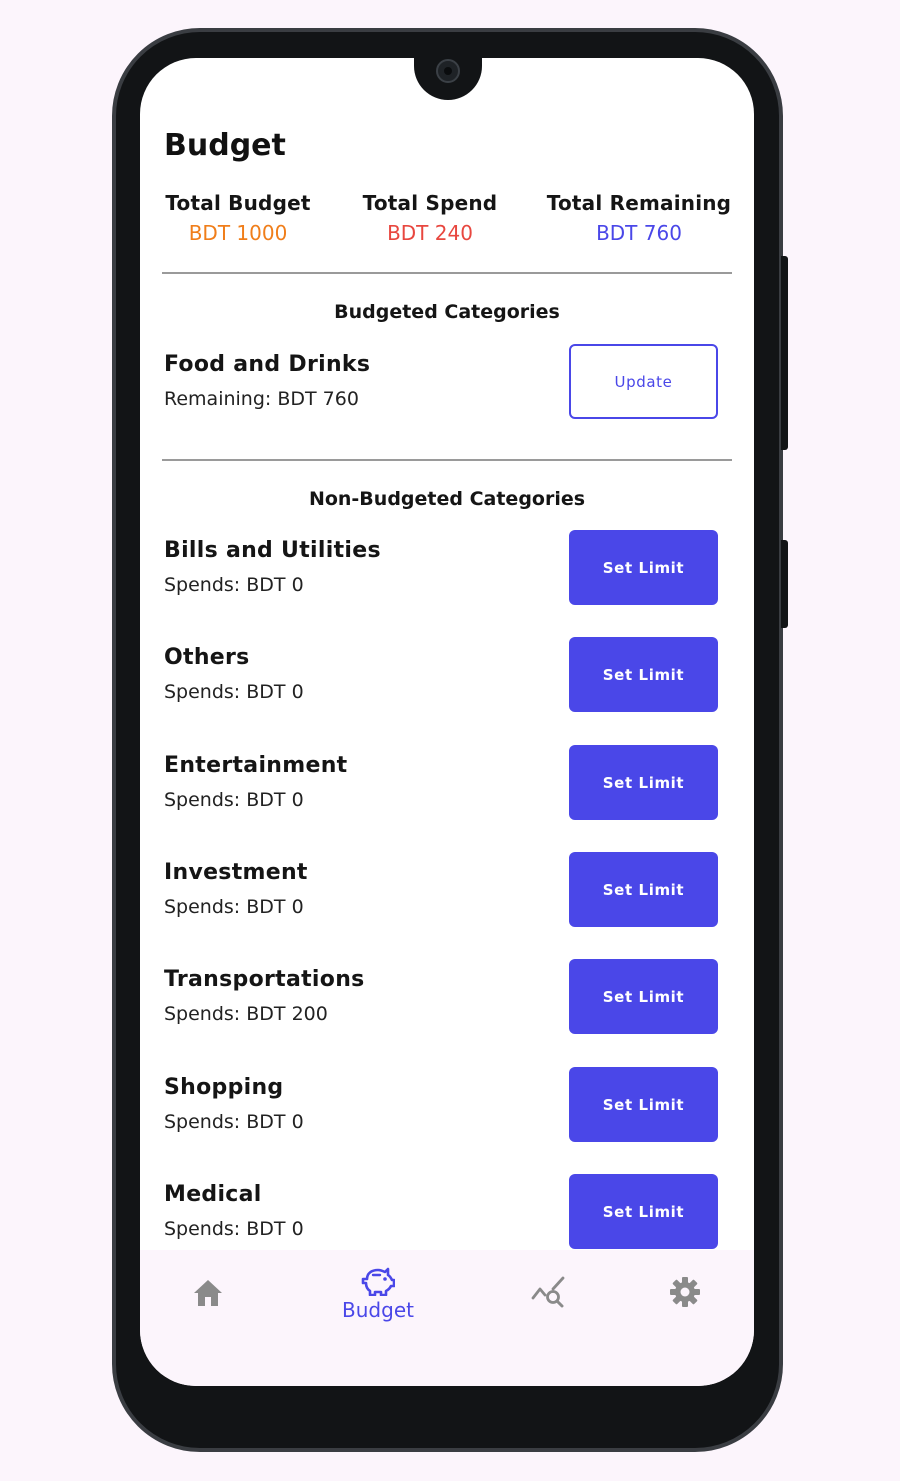  Describe the element at coordinates (225, 145) in the screenshot. I see `page-title: Budget` at that location.